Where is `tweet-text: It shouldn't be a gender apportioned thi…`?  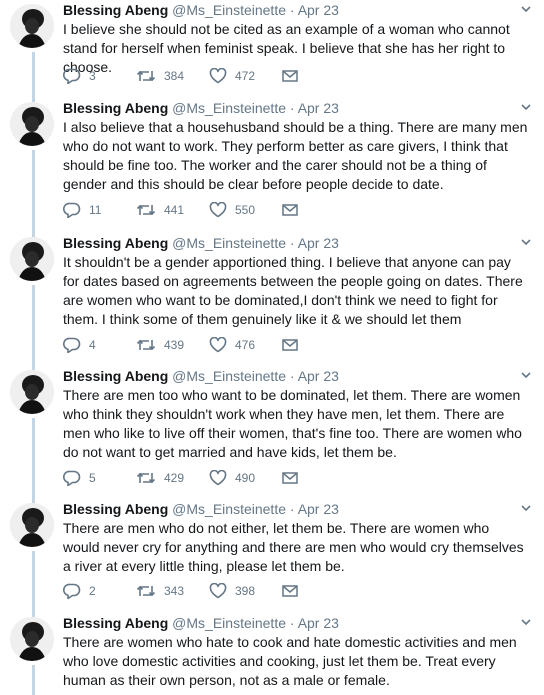 tweet-text: It shouldn't be a gender apportioned thi… is located at coordinates (293, 290).